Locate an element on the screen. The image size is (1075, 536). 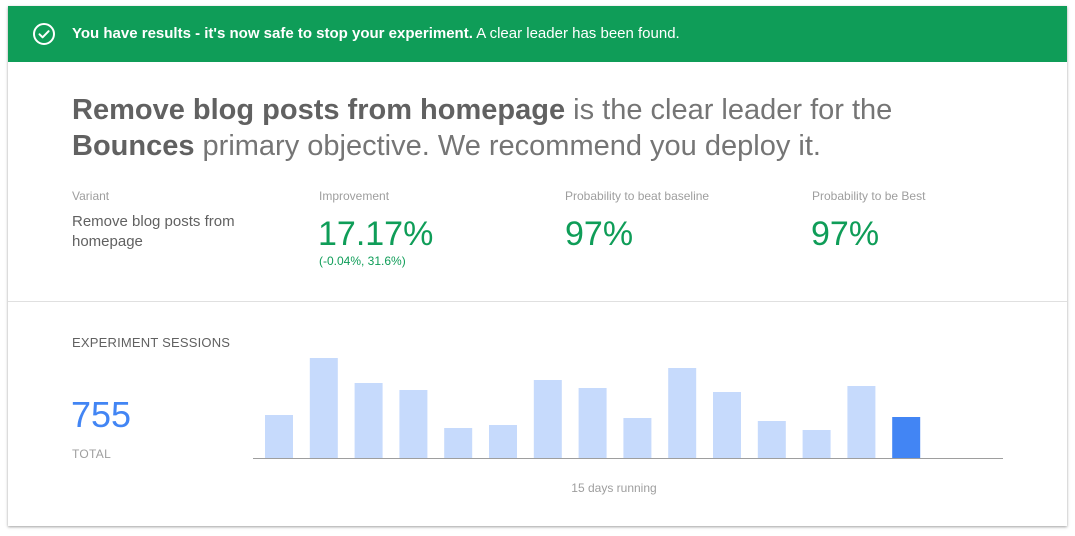
sessions-bar-chart is located at coordinates (628, 408).